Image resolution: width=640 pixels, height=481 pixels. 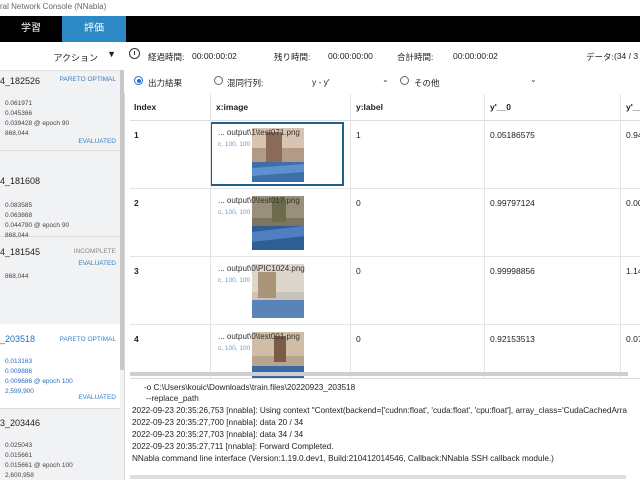 I want to click on other-radio, so click(x=404, y=80).